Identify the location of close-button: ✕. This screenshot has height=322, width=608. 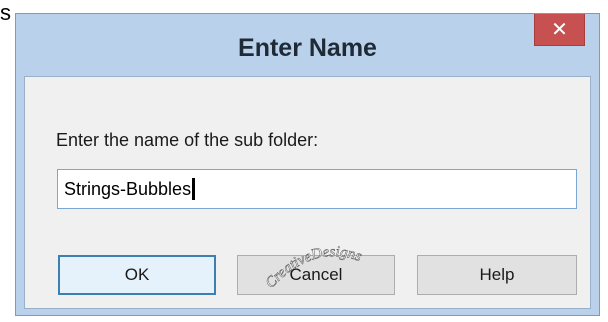
(559, 30).